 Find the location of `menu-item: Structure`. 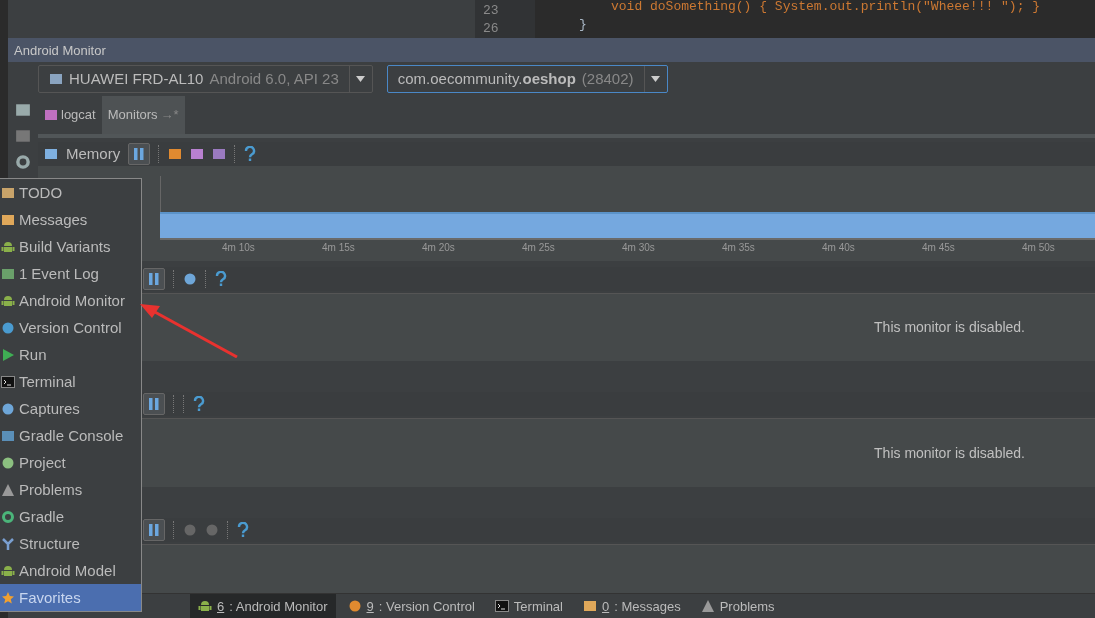

menu-item: Structure is located at coordinates (70, 543).